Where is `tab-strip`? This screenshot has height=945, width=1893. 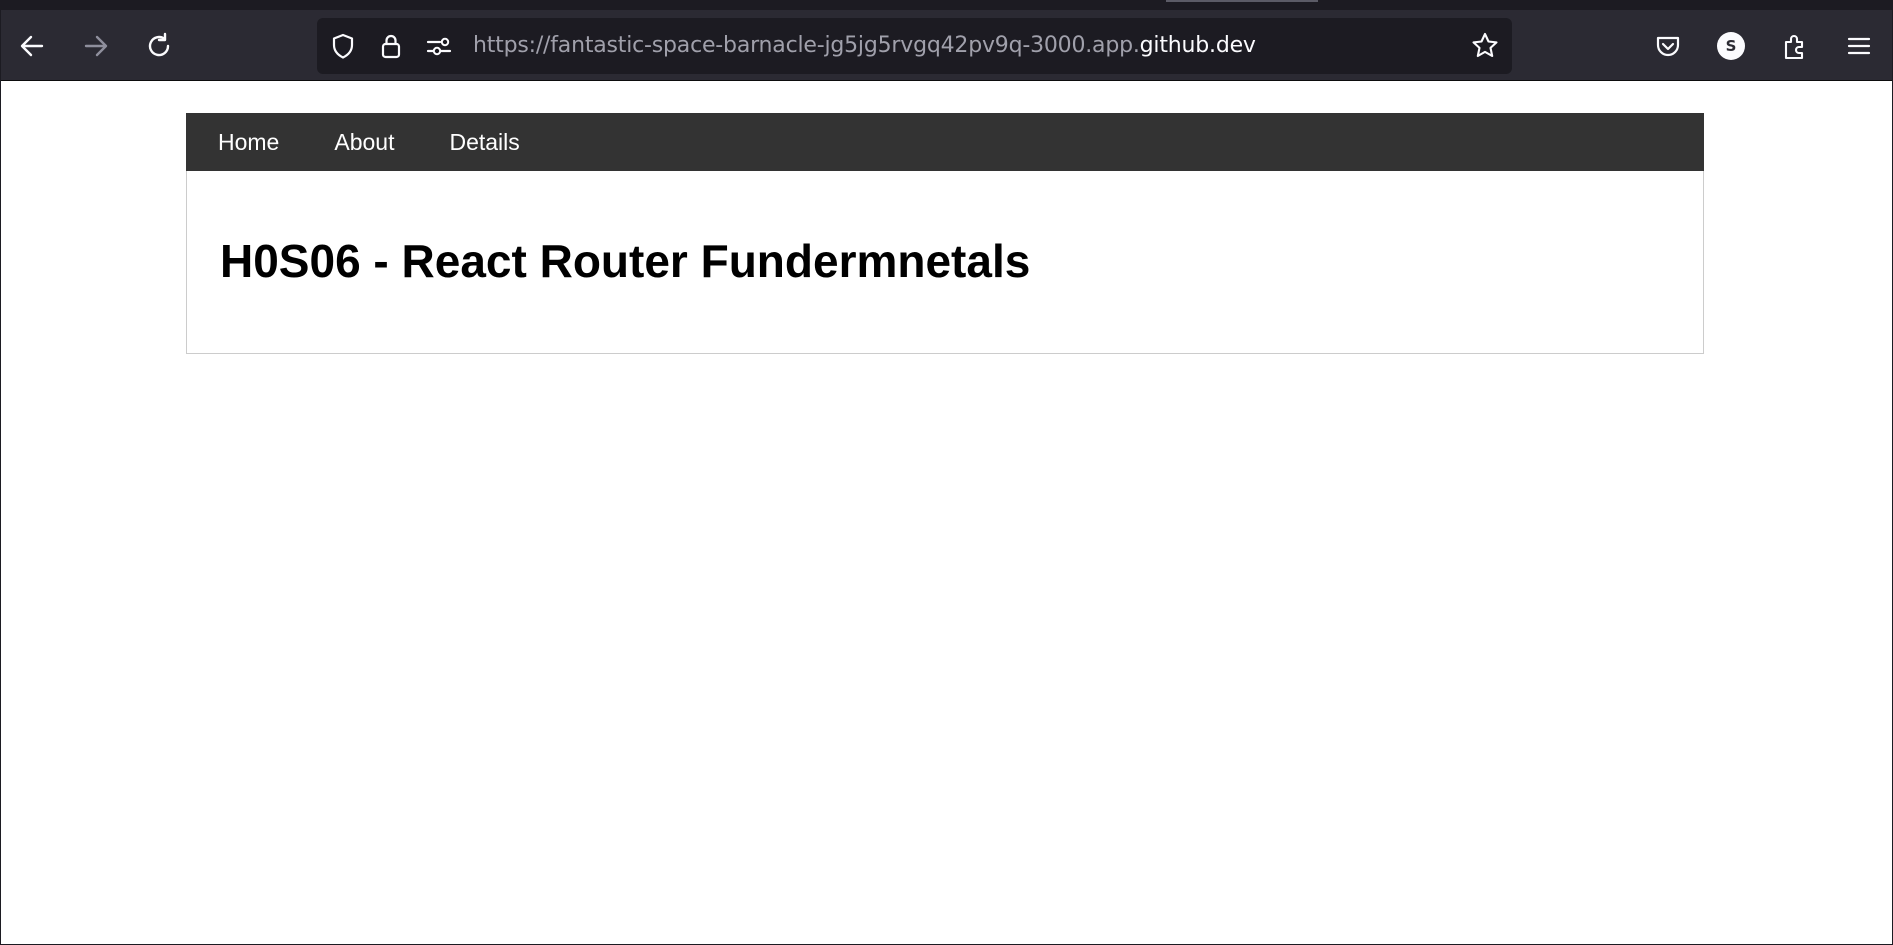
tab-strip is located at coordinates (946, 5).